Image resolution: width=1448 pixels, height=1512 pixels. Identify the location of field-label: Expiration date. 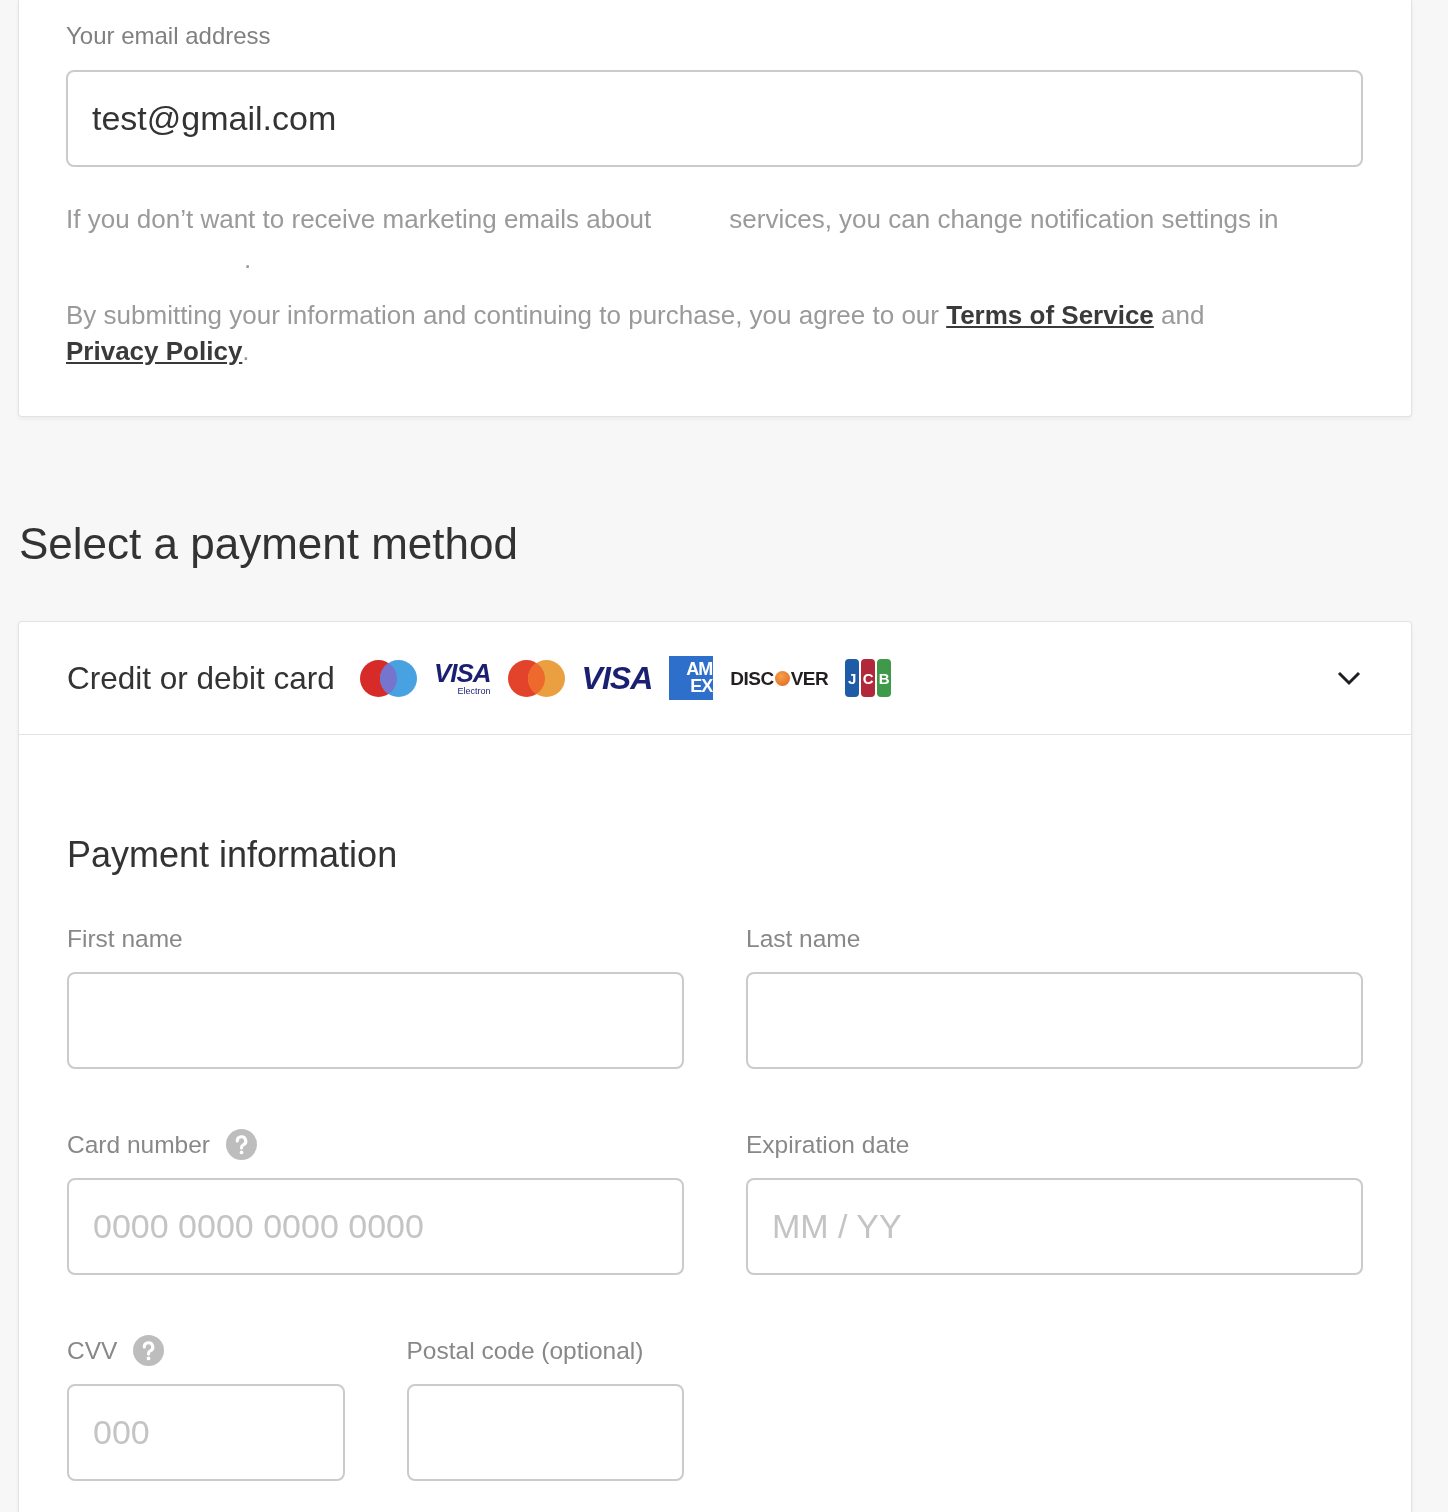
(828, 1144).